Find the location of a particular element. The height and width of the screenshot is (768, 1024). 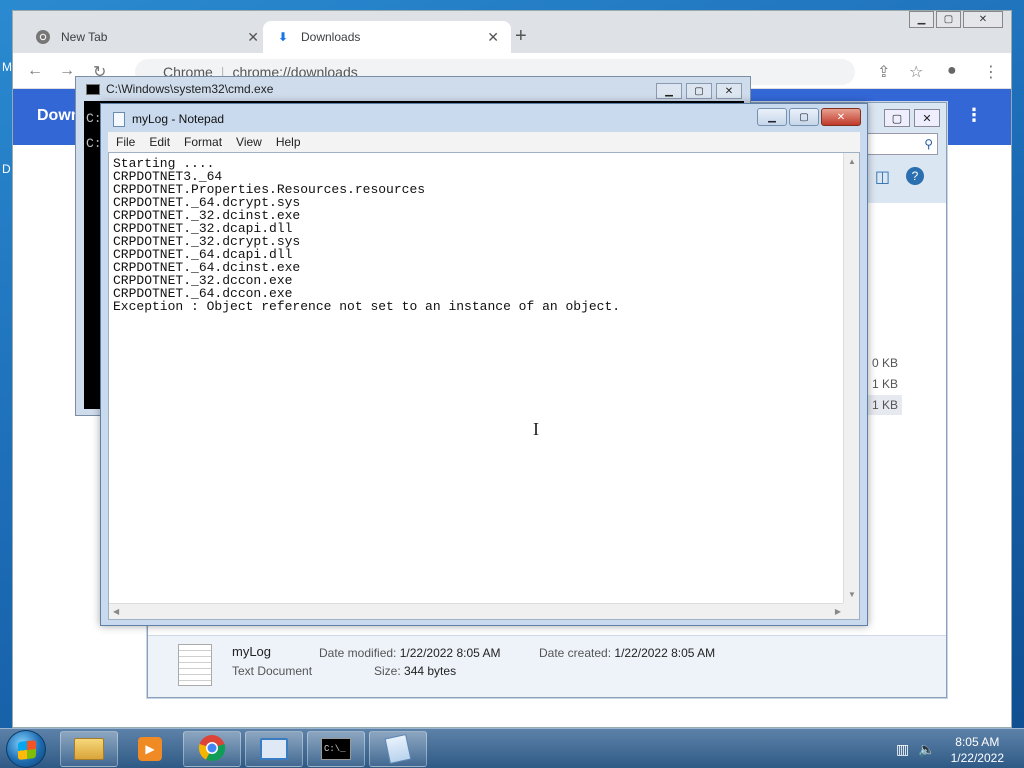

tab-label: New Tab is located at coordinates (84, 37).